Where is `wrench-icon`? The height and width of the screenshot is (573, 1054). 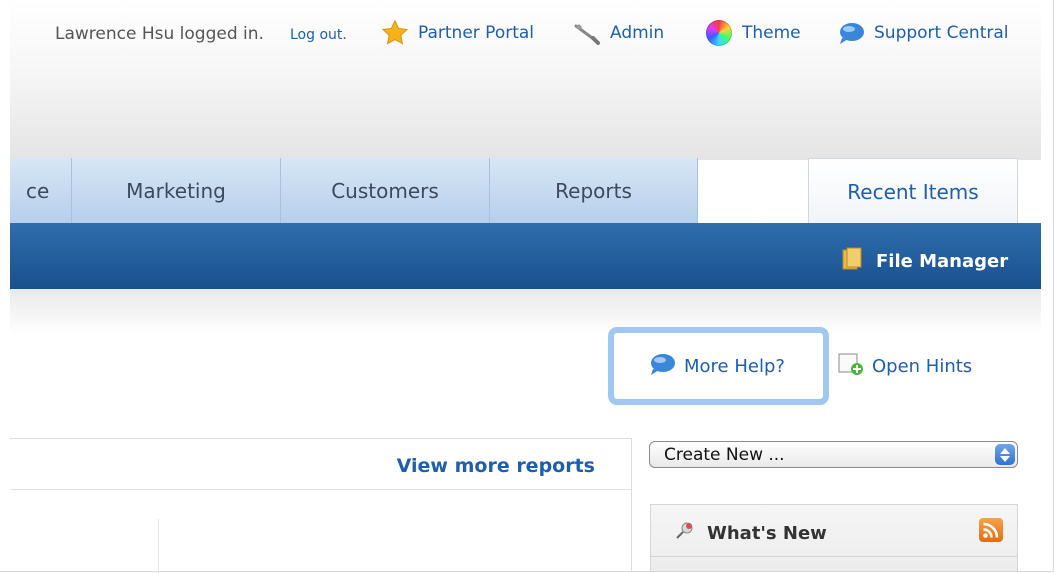
wrench-icon is located at coordinates (587, 33).